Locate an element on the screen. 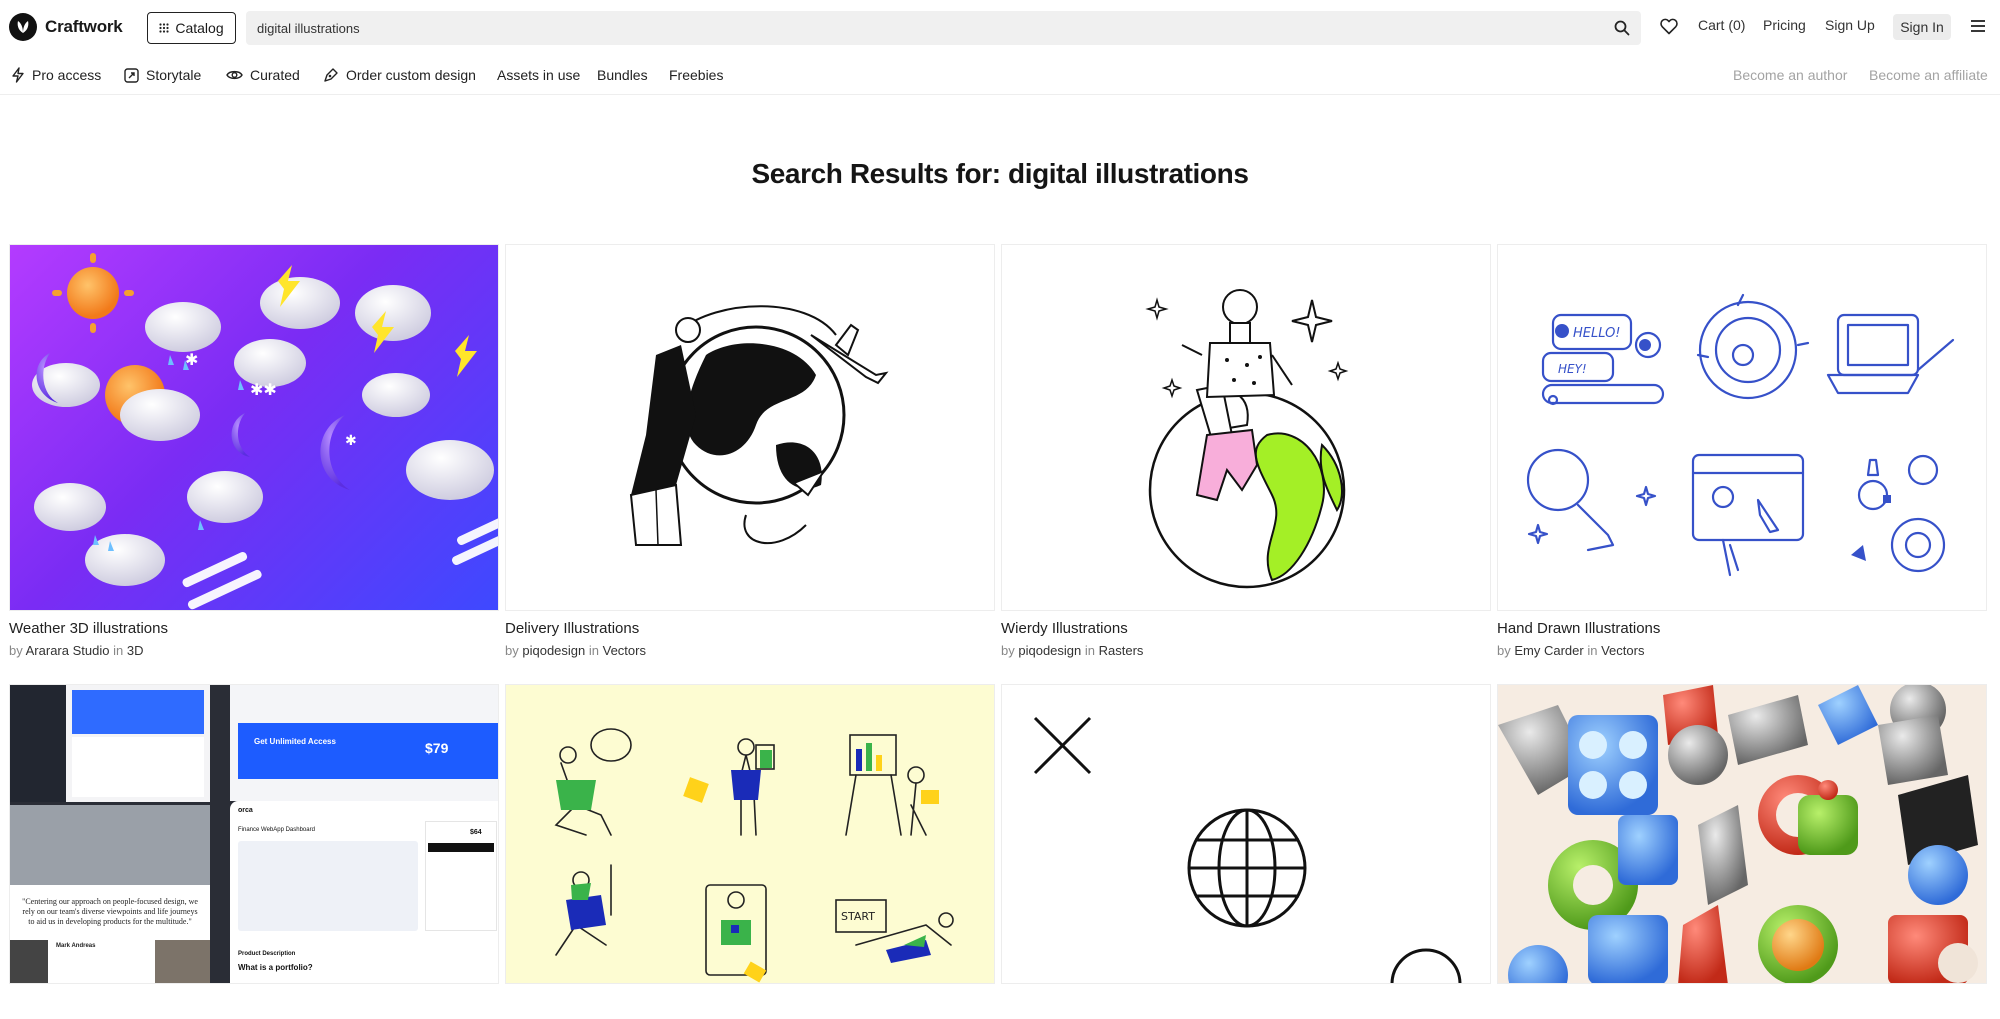 The width and height of the screenshot is (2000, 1019). logo: Craftwork is located at coordinates (66, 27).